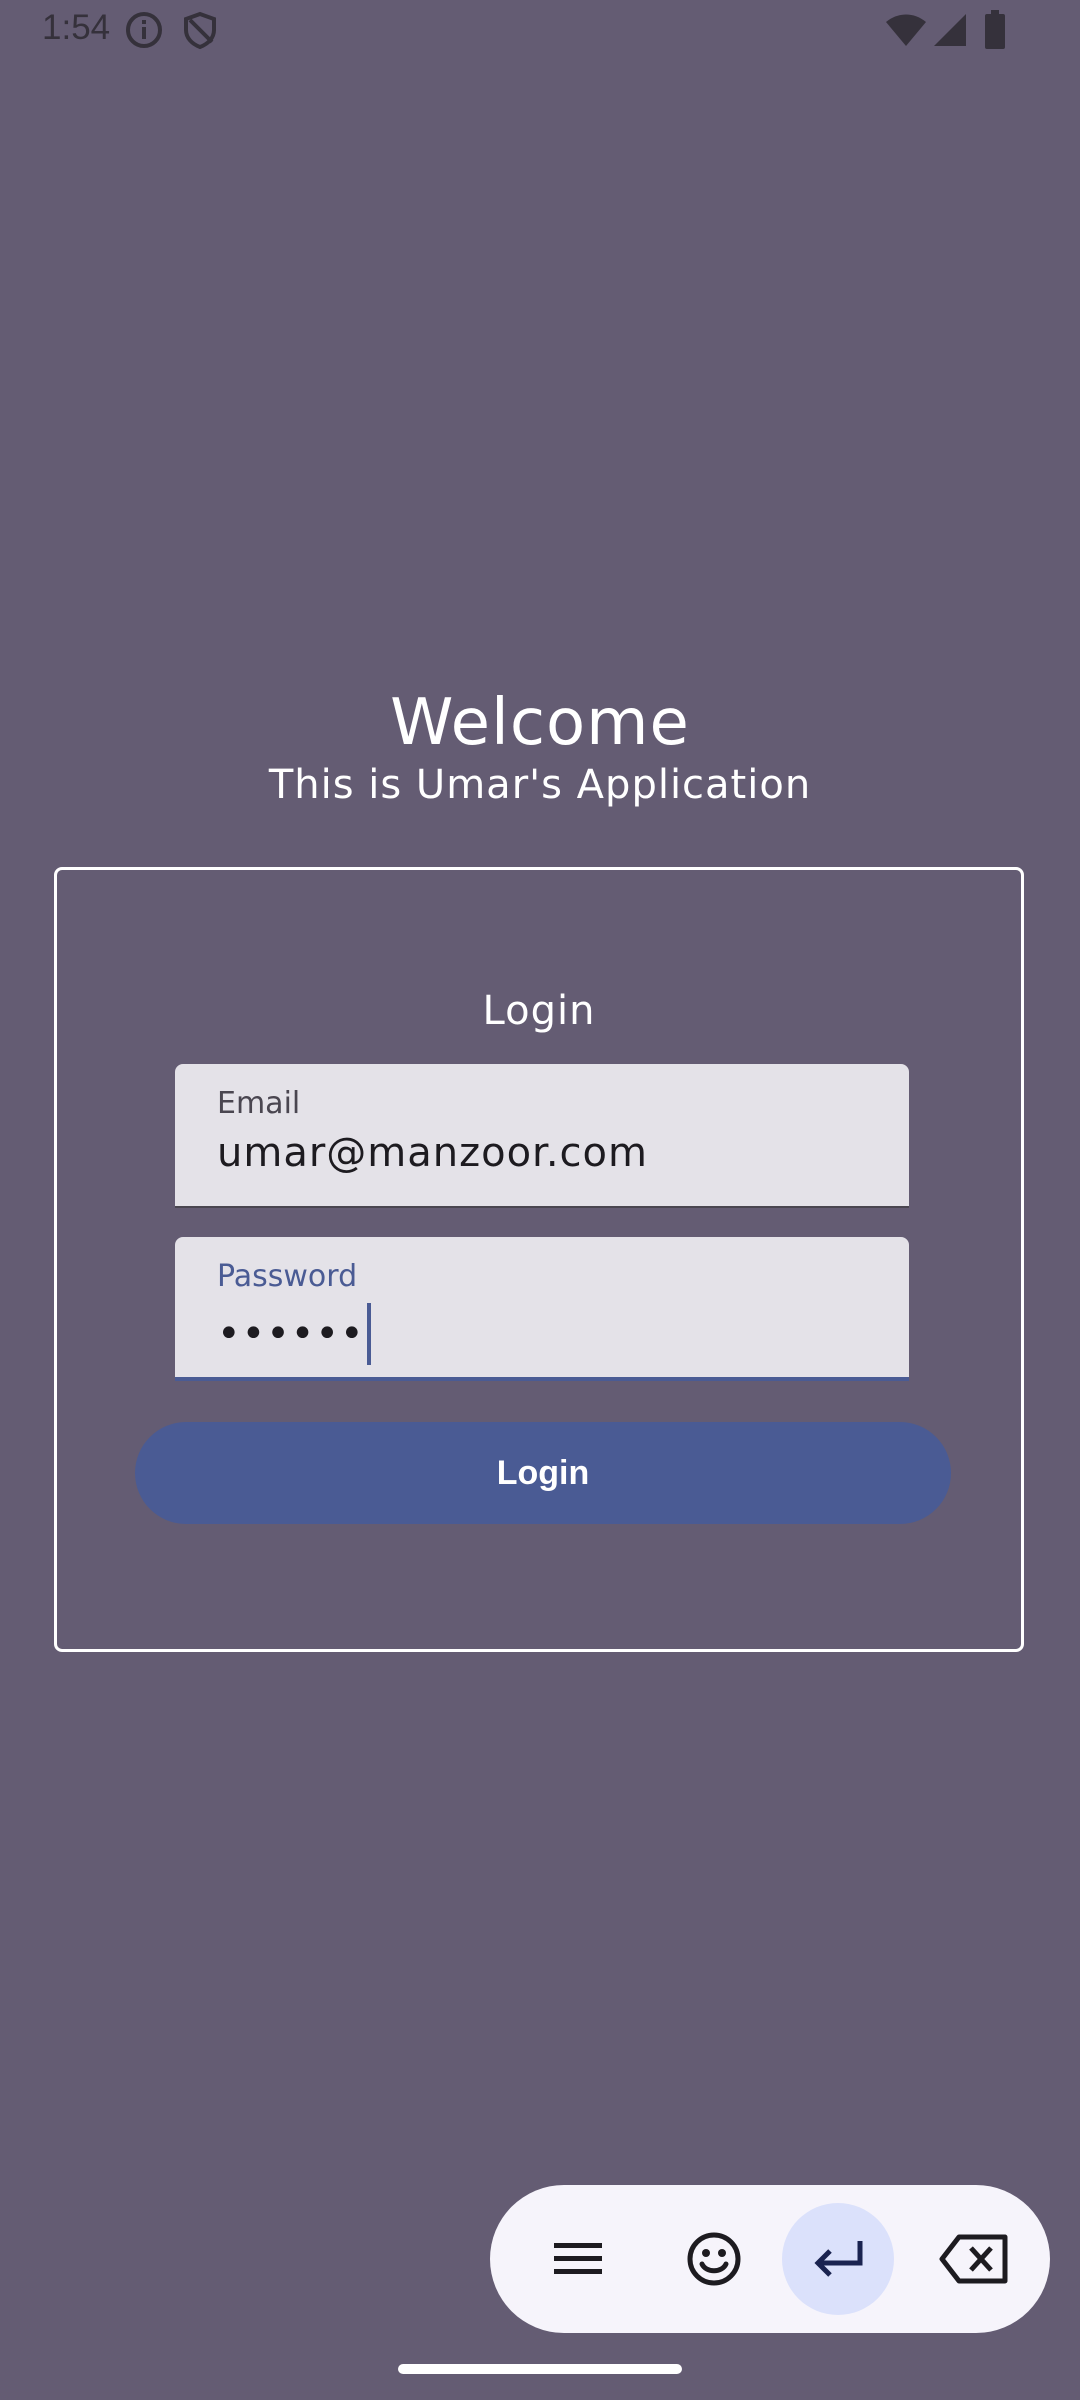 This screenshot has height=2400, width=1080. What do you see at coordinates (540, 2369) in the screenshot?
I see `home-indicator` at bounding box center [540, 2369].